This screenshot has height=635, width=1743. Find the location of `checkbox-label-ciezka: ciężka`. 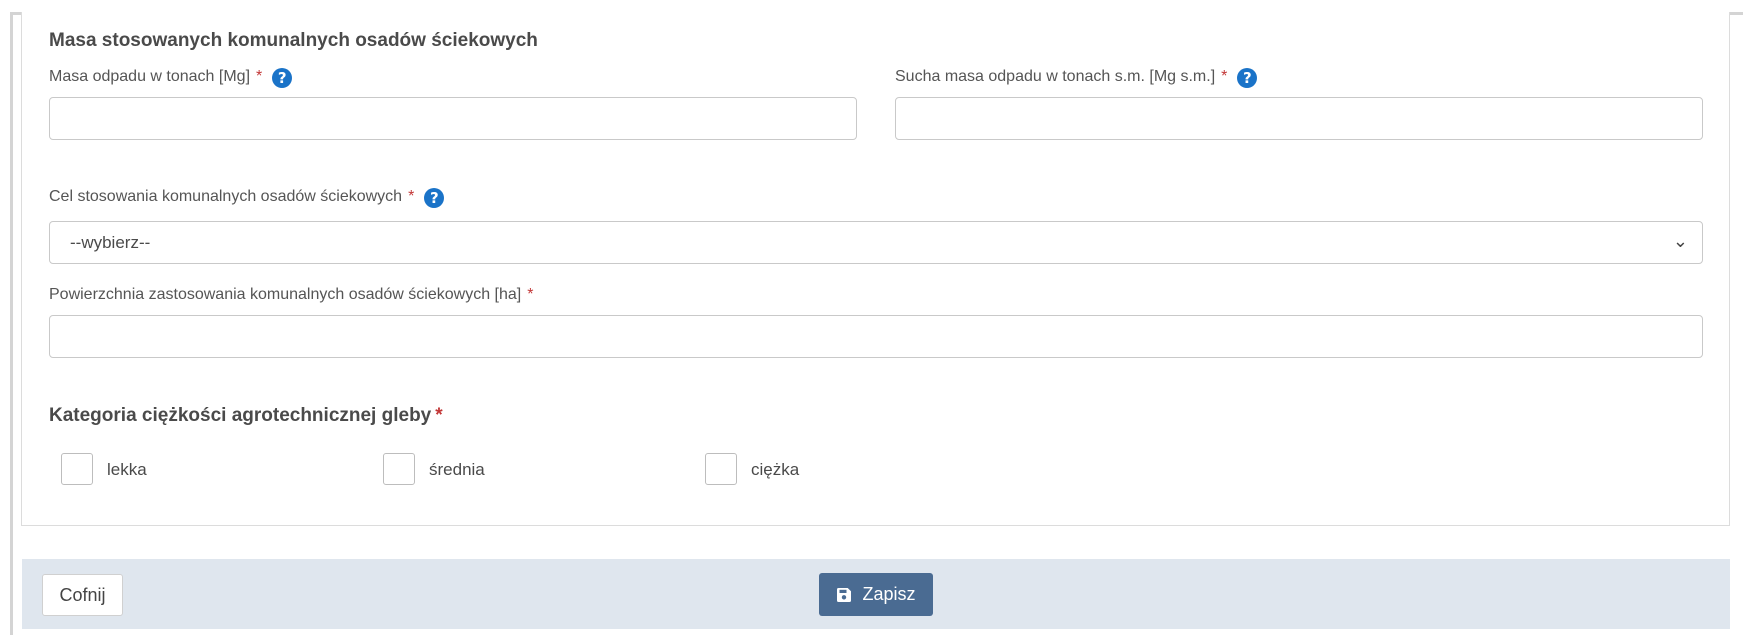

checkbox-label-ciezka: ciężka is located at coordinates (775, 469).